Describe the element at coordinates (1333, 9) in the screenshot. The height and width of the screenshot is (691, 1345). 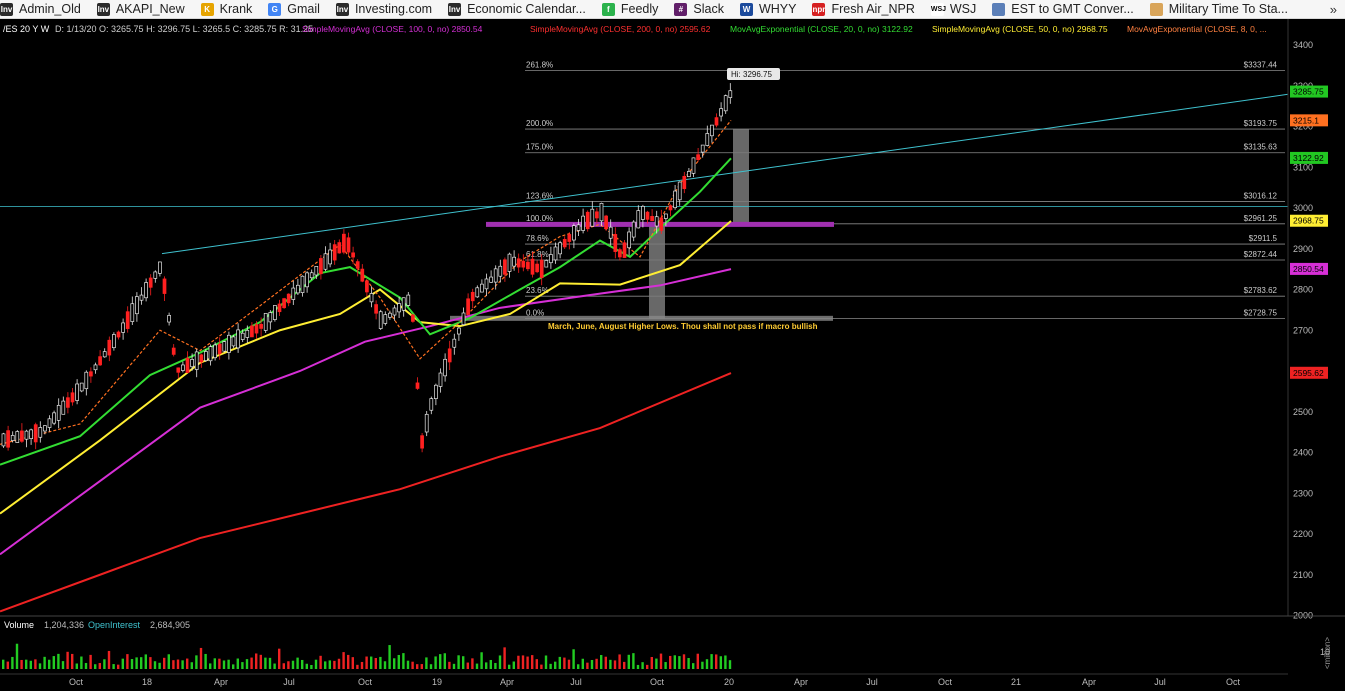
I see `more-bookmarks-icon: »` at that location.